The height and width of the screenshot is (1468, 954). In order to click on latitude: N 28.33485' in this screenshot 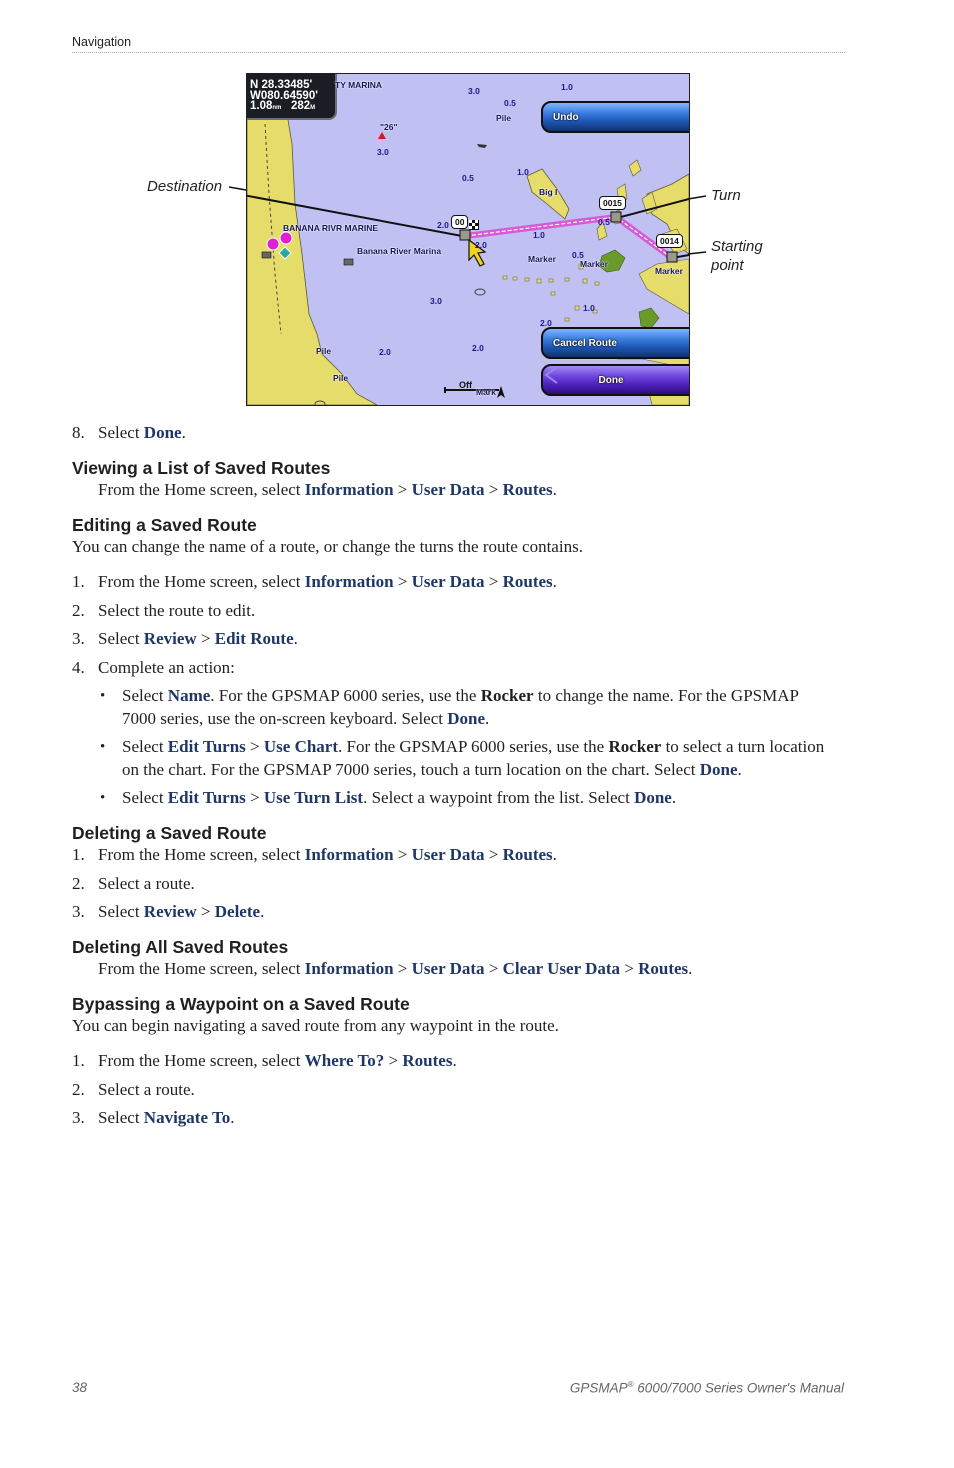, I will do `click(281, 85)`.